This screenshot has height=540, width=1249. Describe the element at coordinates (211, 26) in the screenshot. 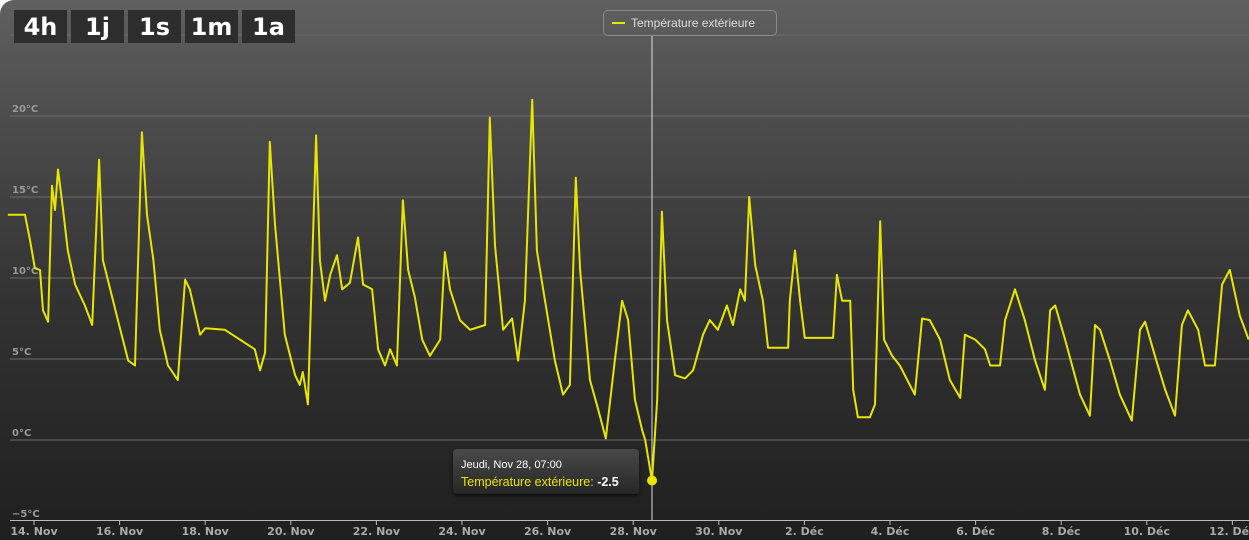

I see `range-button-1m: 1m` at that location.